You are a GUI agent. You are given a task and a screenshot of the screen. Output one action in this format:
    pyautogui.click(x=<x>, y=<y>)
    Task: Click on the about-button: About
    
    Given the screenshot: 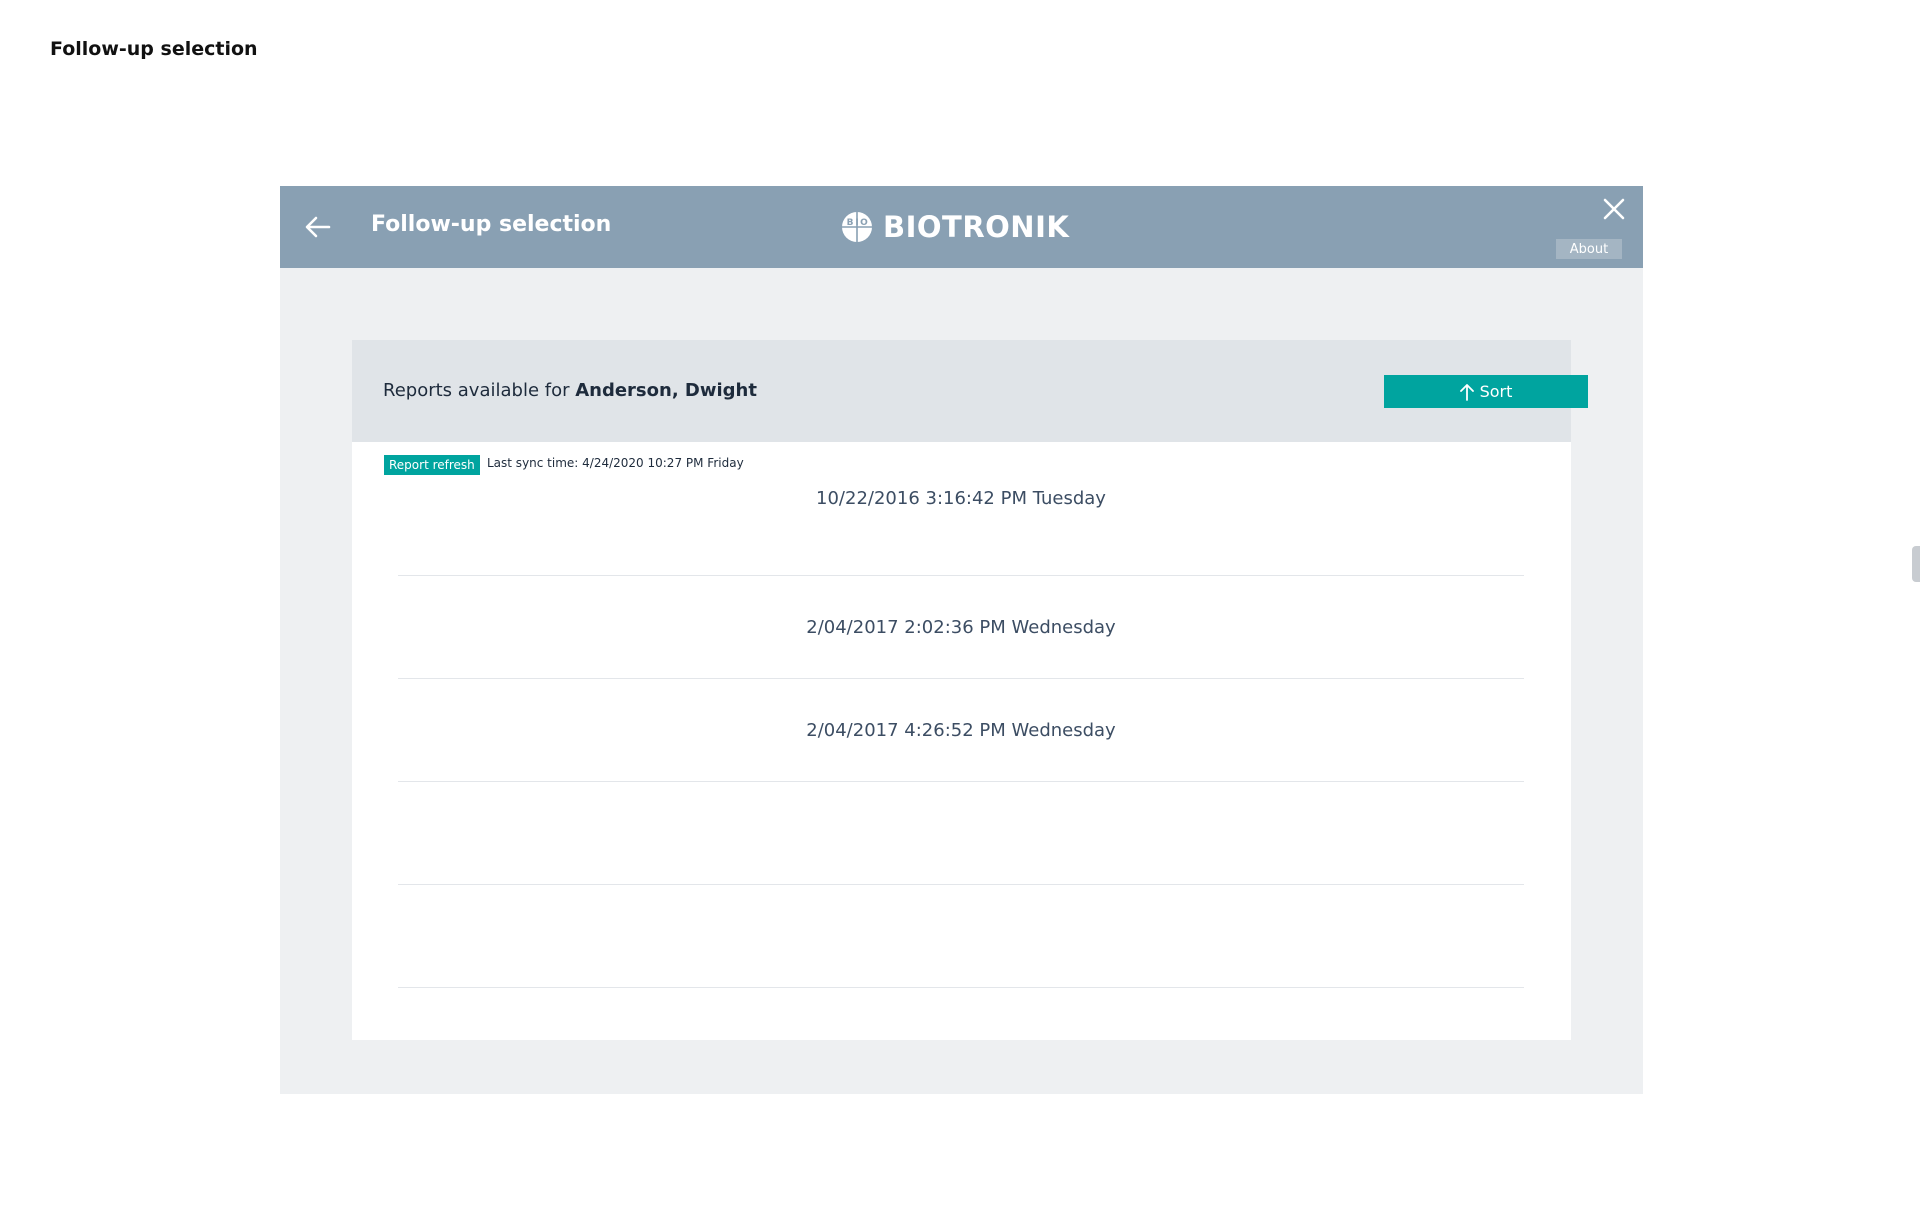 What is the action you would take?
    pyautogui.click(x=1589, y=249)
    